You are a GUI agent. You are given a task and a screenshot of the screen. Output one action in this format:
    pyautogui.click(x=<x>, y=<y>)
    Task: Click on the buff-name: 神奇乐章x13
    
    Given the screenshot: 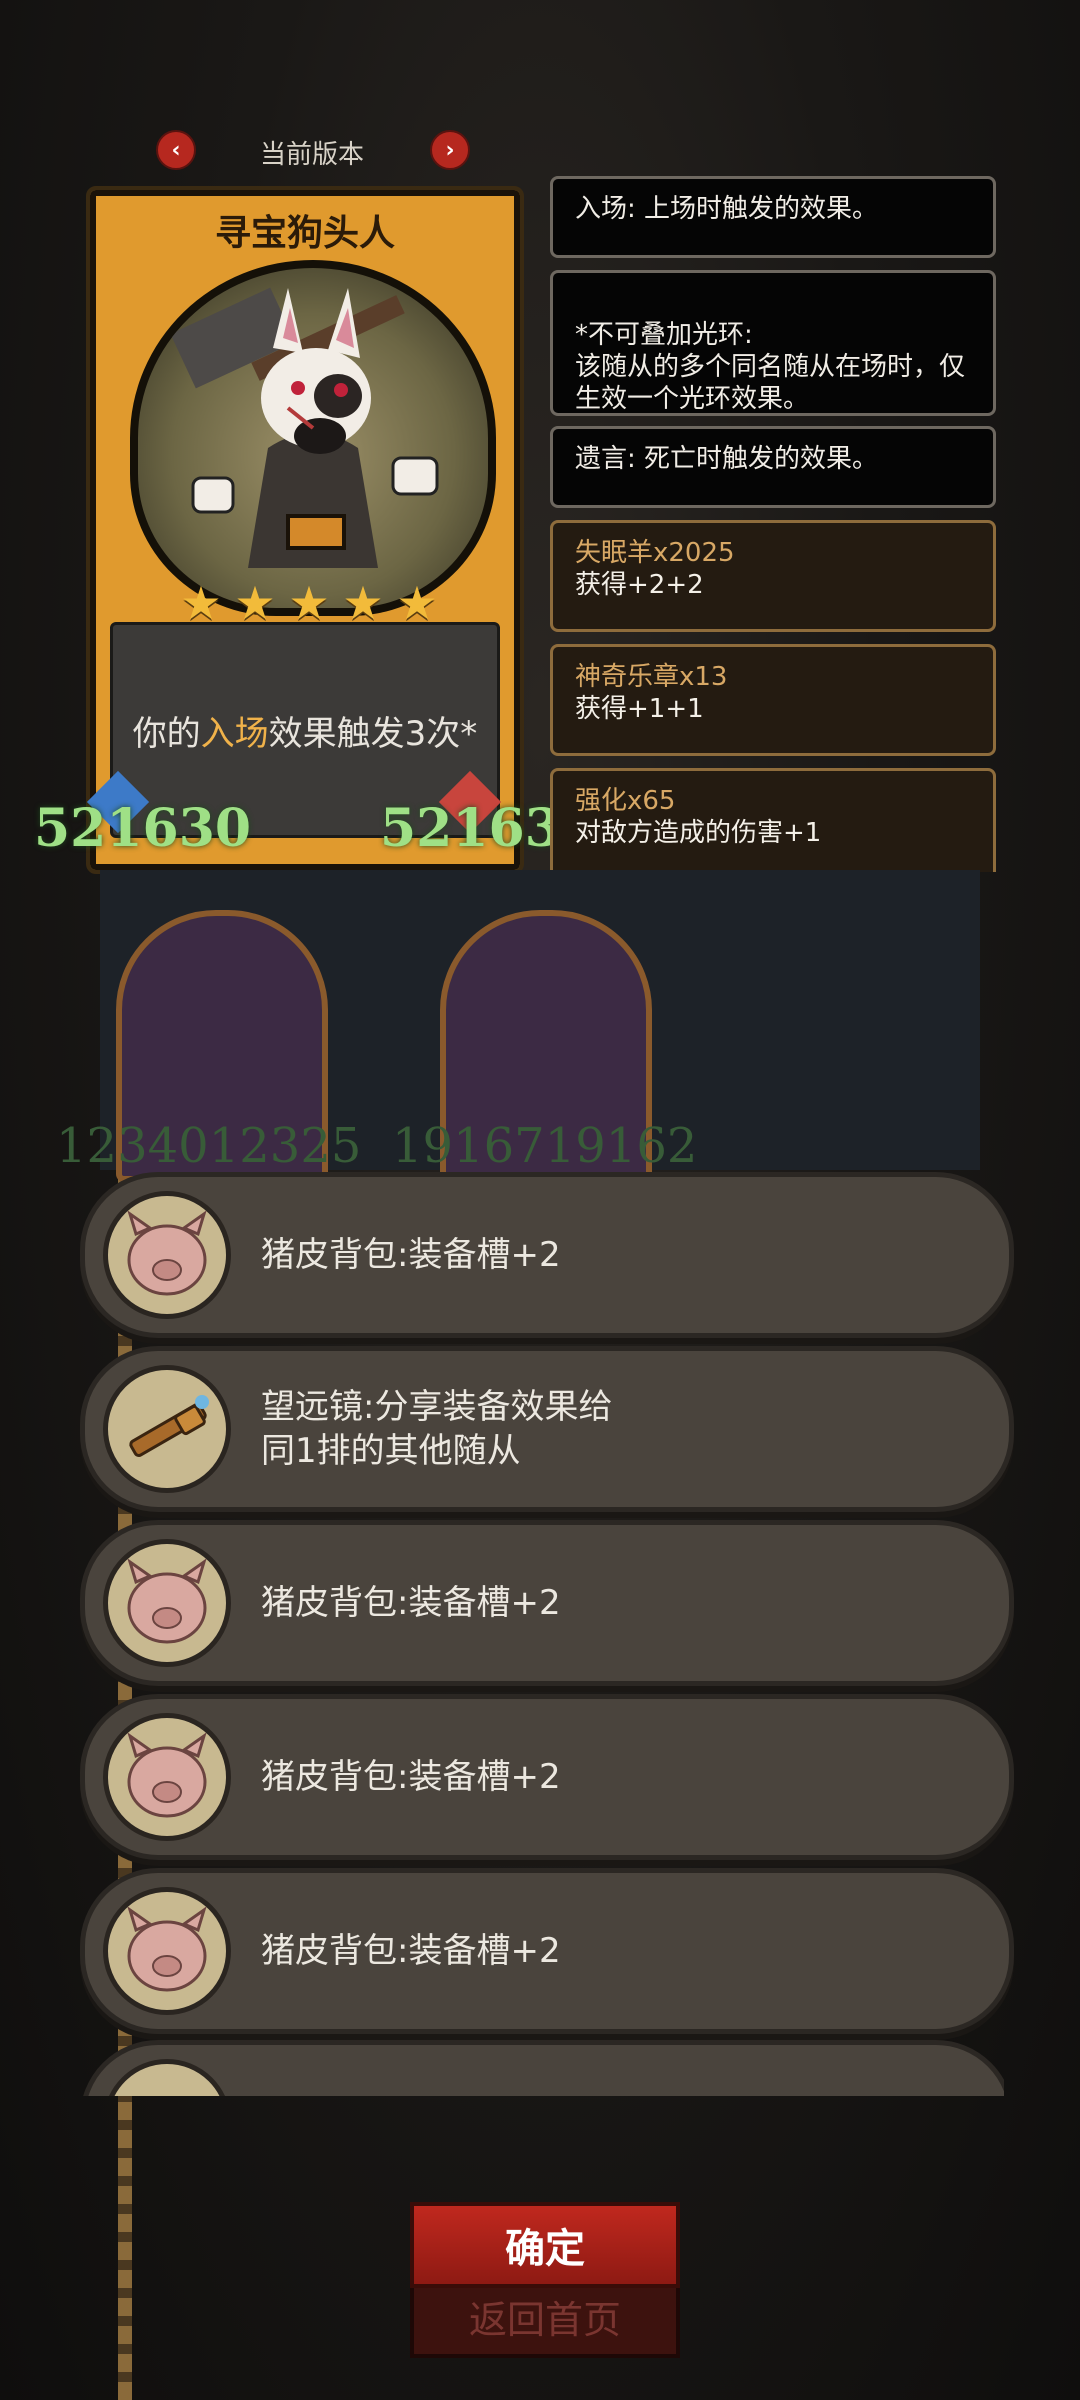 What is the action you would take?
    pyautogui.click(x=651, y=677)
    